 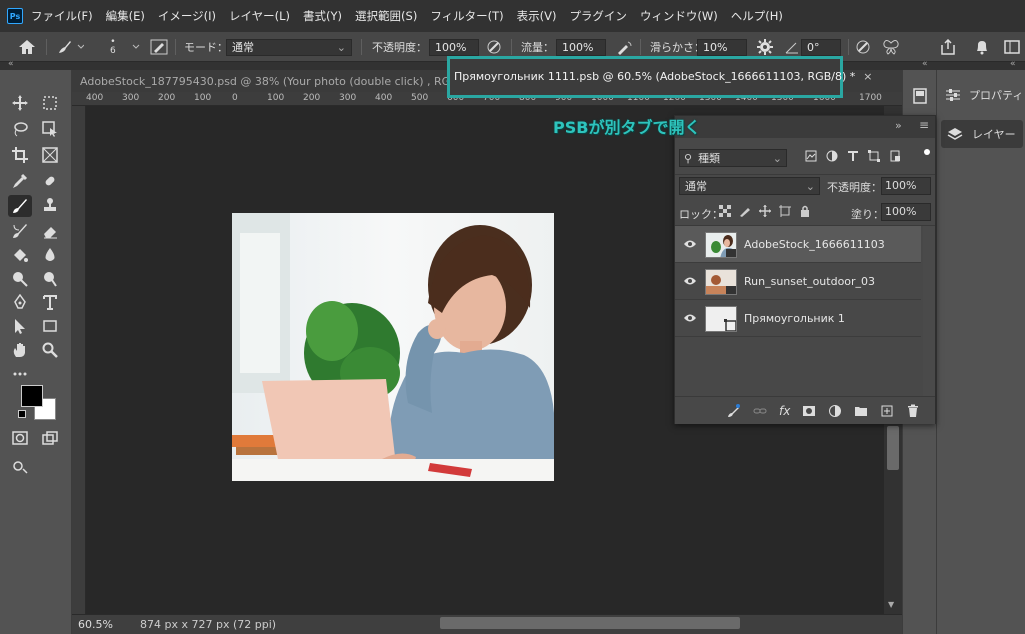 What do you see at coordinates (590, 623) in the screenshot?
I see `horizontal-scroll-thumb` at bounding box center [590, 623].